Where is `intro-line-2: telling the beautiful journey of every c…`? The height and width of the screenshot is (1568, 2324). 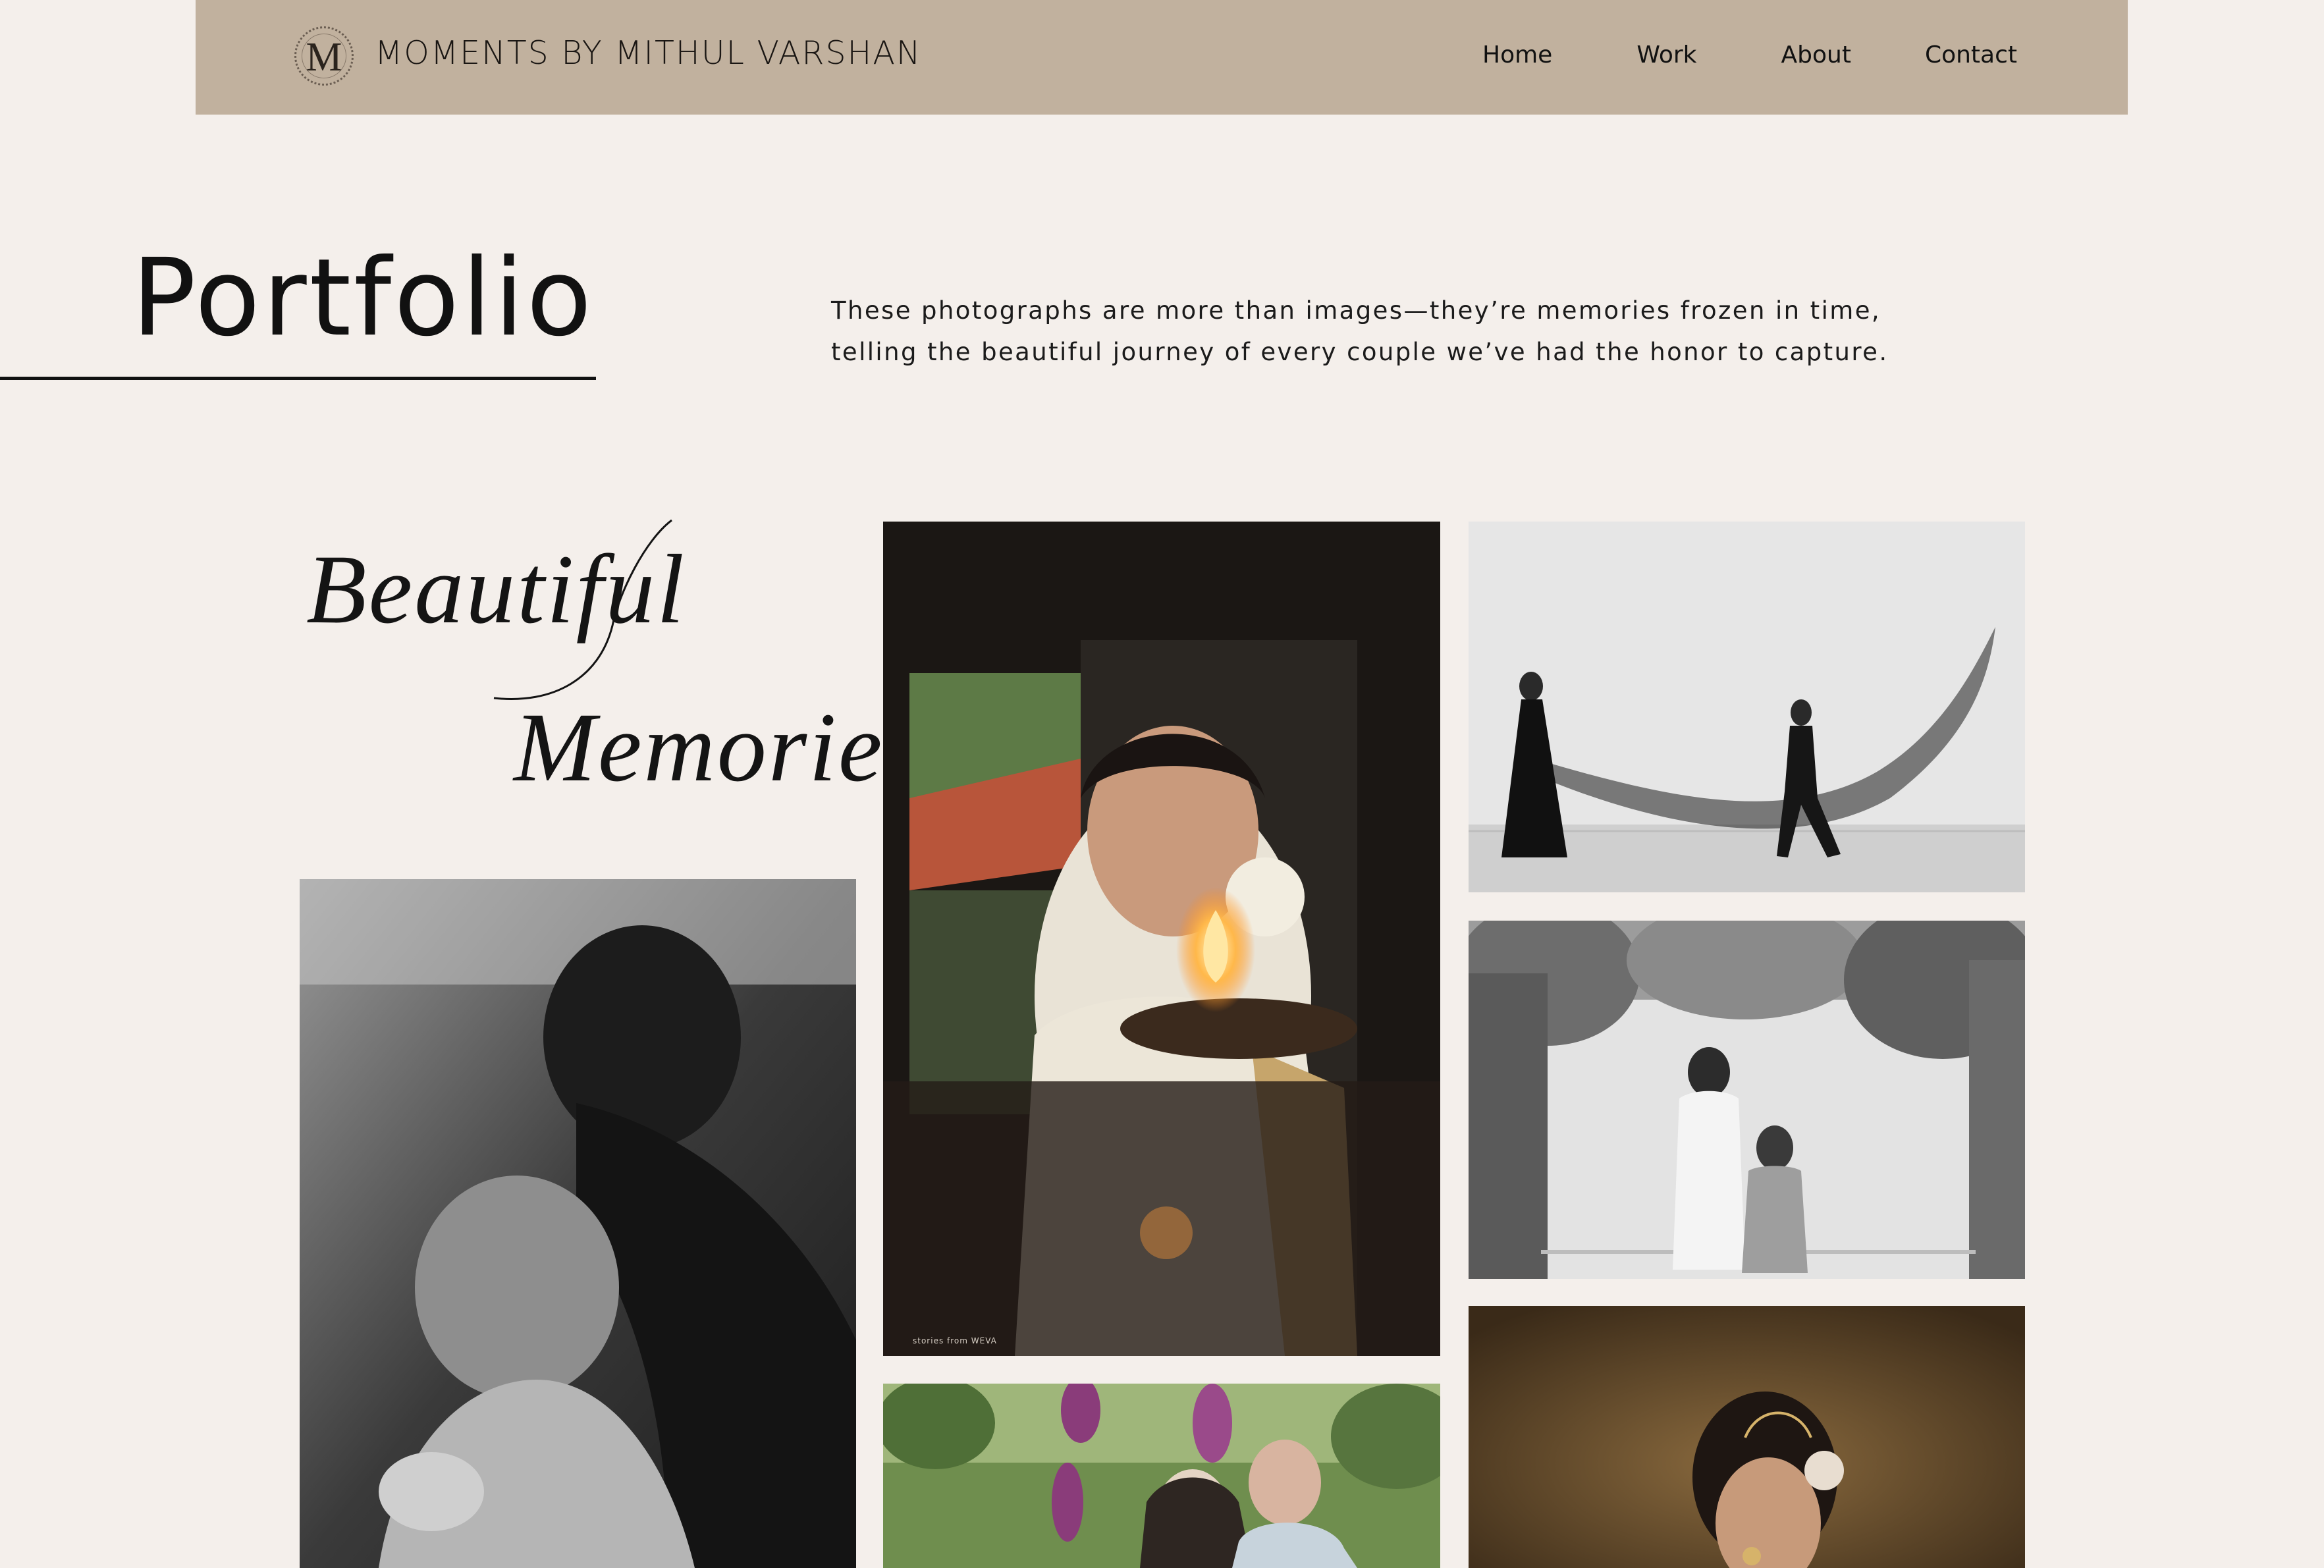
intro-line-2: telling the beautiful journey of every c… is located at coordinates (1360, 352).